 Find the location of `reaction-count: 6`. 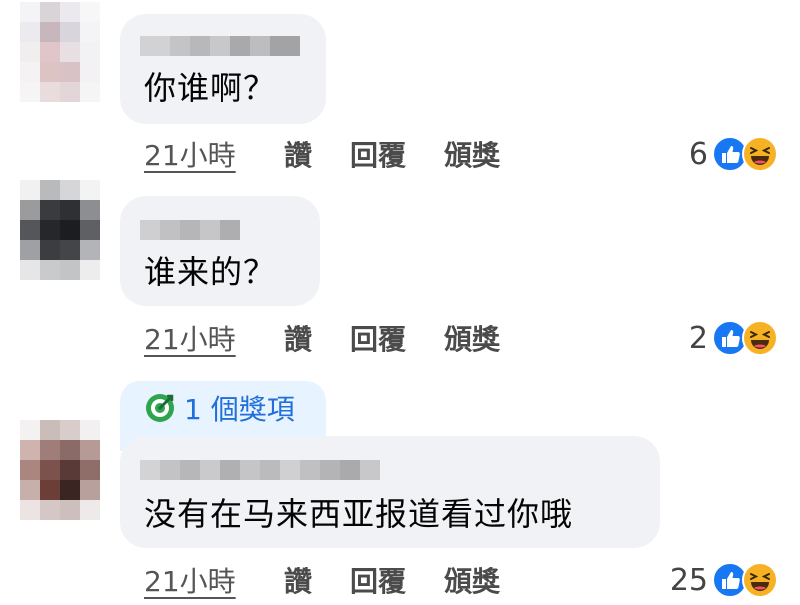

reaction-count: 6 is located at coordinates (698, 154).